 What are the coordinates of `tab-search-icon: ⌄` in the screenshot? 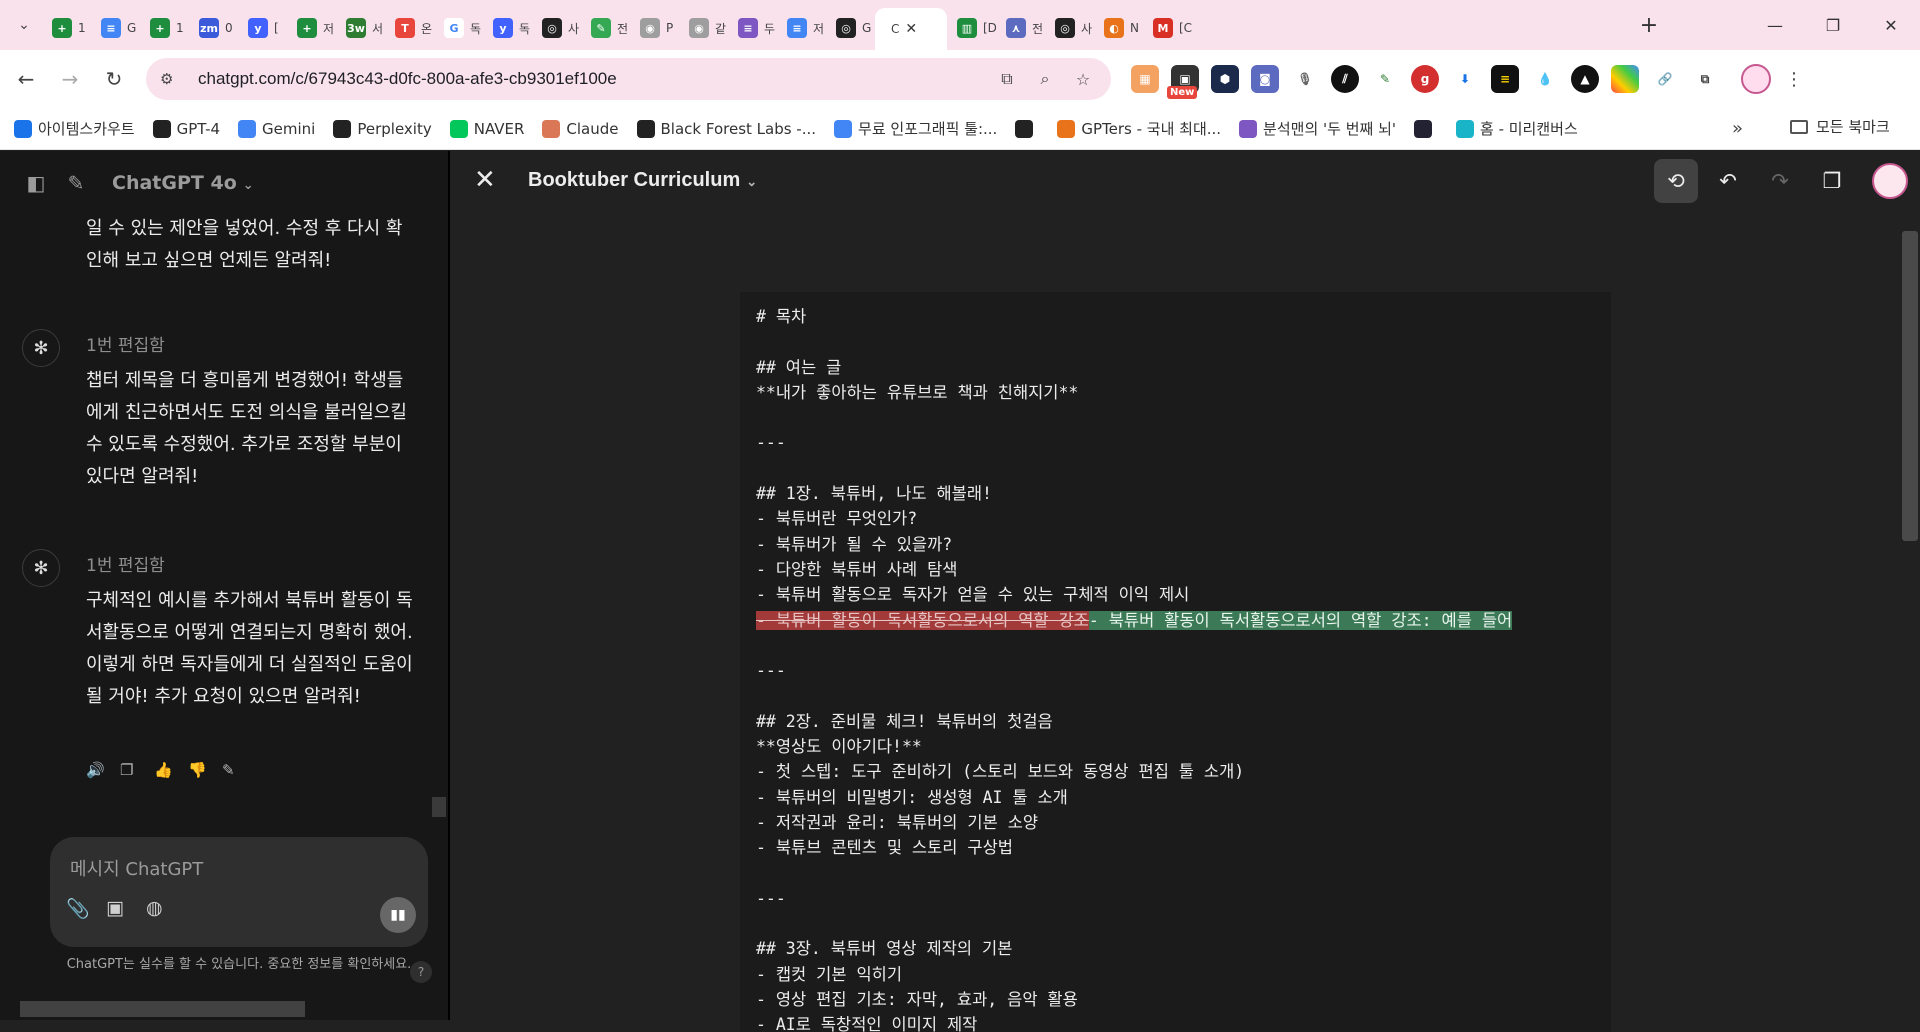 It's located at (24, 25).